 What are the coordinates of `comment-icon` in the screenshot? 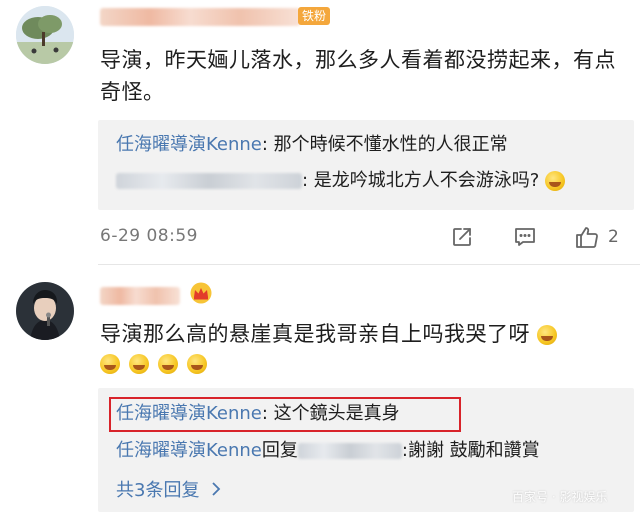 It's located at (525, 237).